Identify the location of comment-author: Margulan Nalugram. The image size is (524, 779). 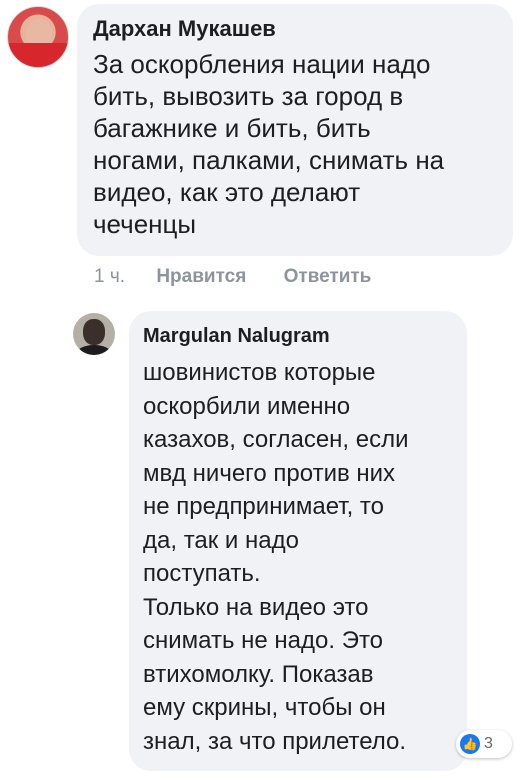
(298, 336).